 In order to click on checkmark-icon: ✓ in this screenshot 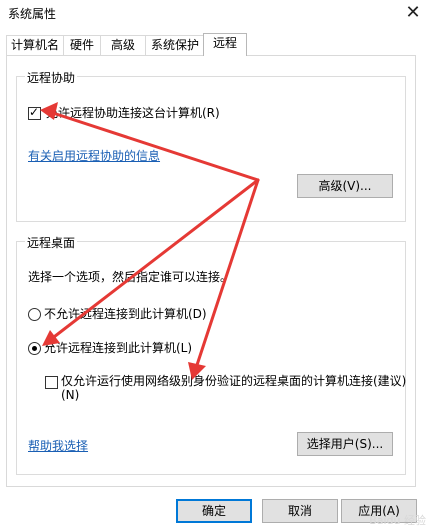, I will do `click(34, 112)`.